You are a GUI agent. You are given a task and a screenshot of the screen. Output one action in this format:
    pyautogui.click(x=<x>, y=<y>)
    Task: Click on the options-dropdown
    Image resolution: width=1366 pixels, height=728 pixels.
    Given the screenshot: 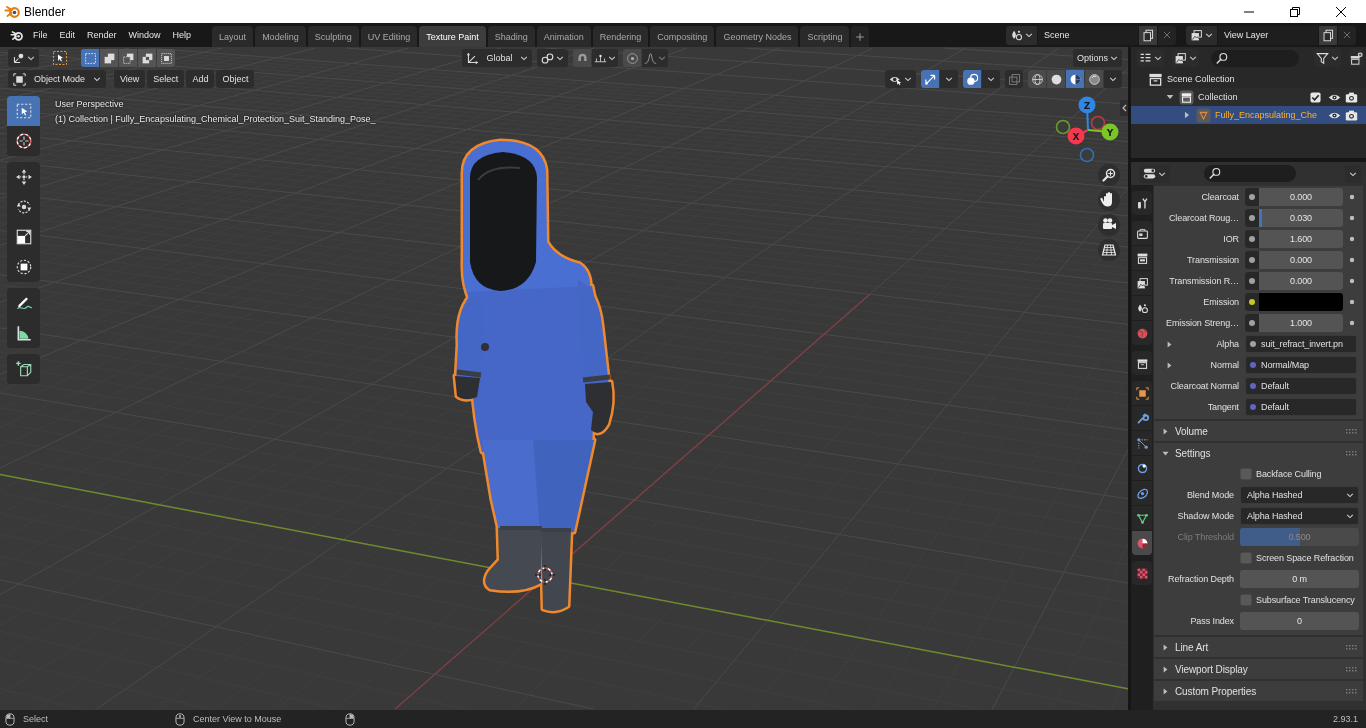 What is the action you would take?
    pyautogui.click(x=1353, y=173)
    